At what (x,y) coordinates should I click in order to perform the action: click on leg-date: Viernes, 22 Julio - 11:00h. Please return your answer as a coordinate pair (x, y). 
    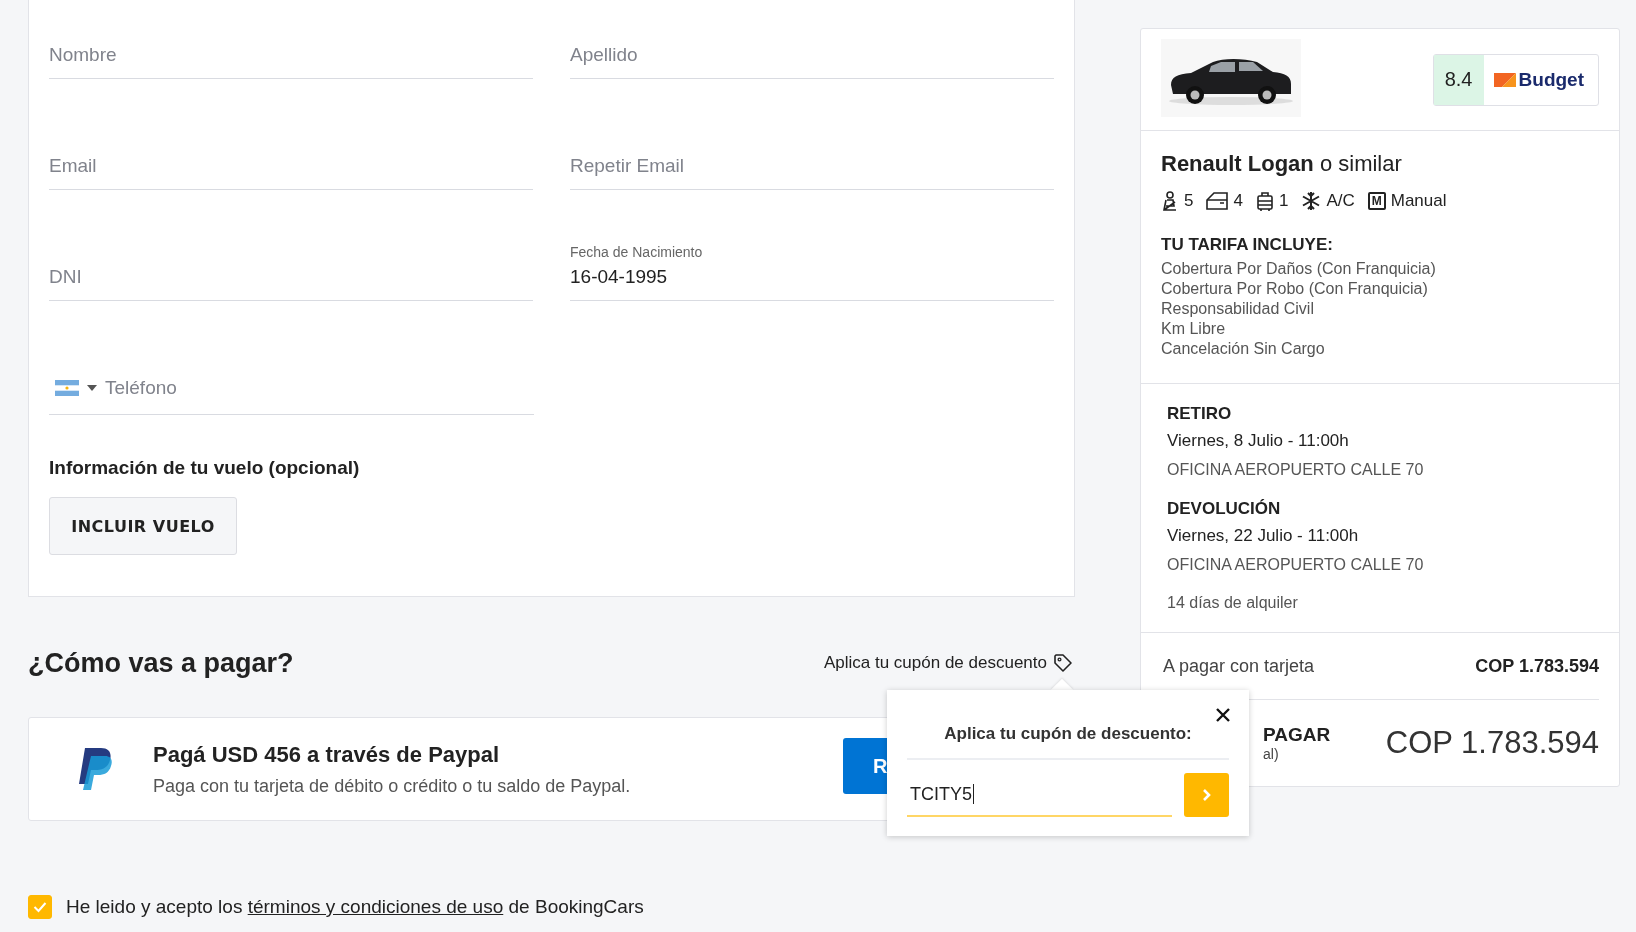
    Looking at the image, I should click on (1263, 536).